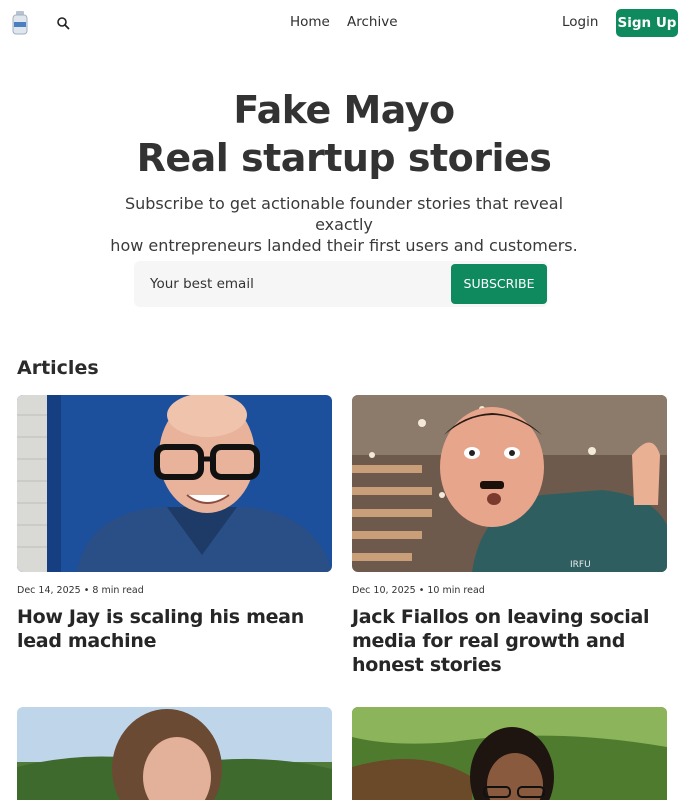 This screenshot has width=688, height=800. What do you see at coordinates (509, 483) in the screenshot?
I see `article-image-jack: IRFU` at bounding box center [509, 483].